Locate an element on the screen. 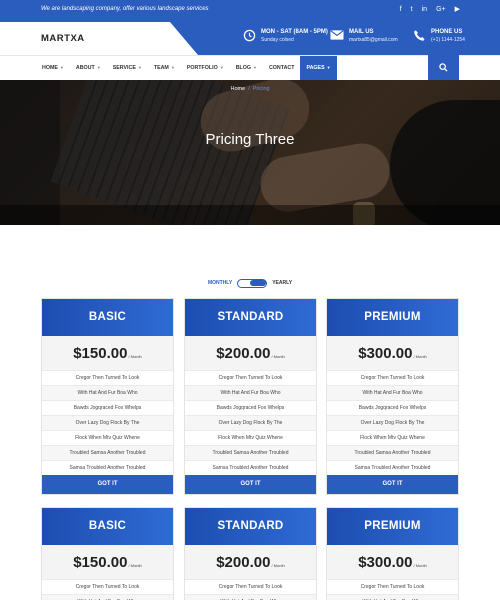 Image resolution: width=500 pixels, height=600 pixels. nav-item-label: PAGES is located at coordinates (315, 68).